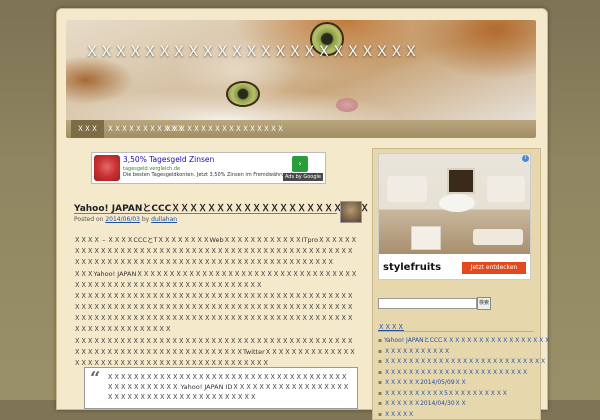 The height and width of the screenshot is (420, 600). I want to click on author-avatar, so click(351, 212).